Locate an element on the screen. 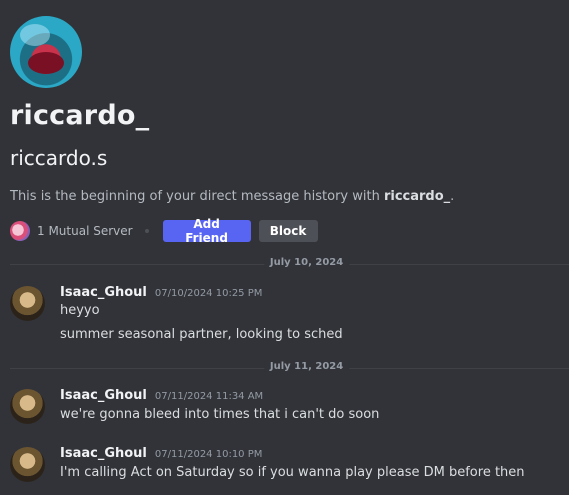 The height and width of the screenshot is (495, 569). message-header: Isaac_Ghoul 07/11/2024 10:10 PM is located at coordinates (161, 453).